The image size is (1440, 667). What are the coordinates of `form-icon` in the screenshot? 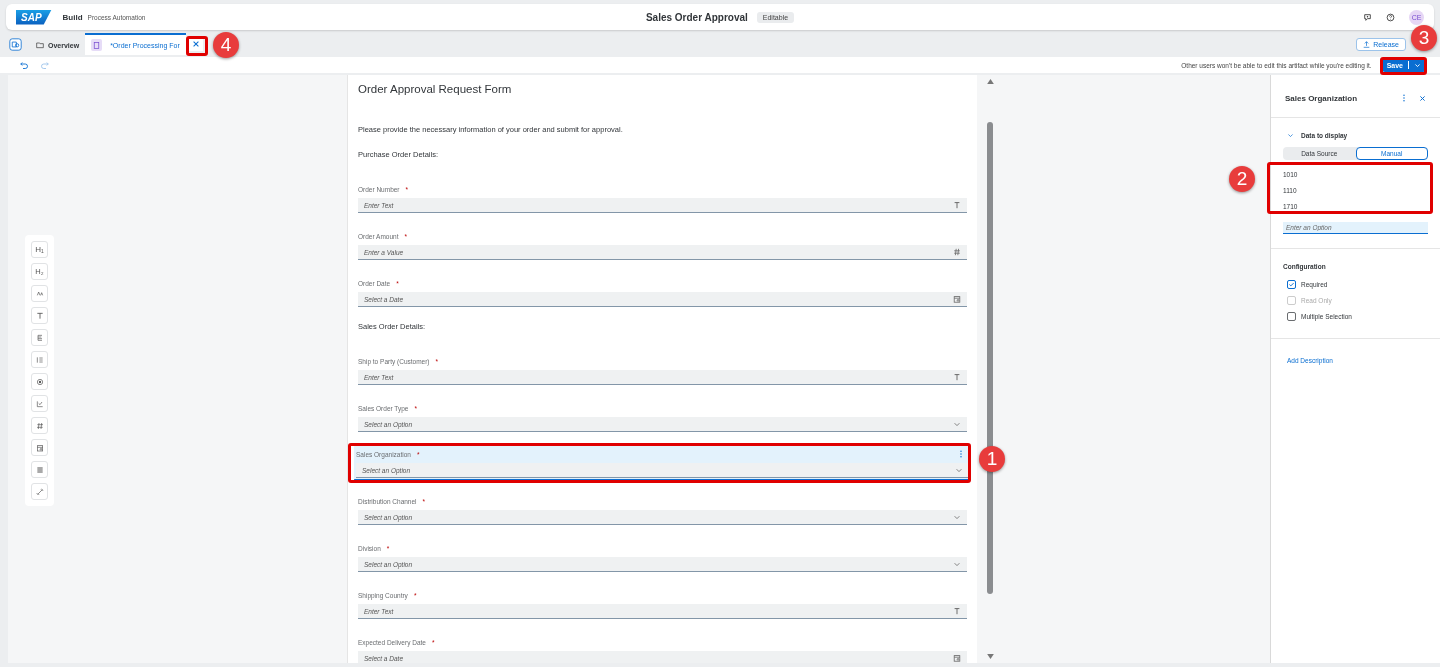 It's located at (97, 45).